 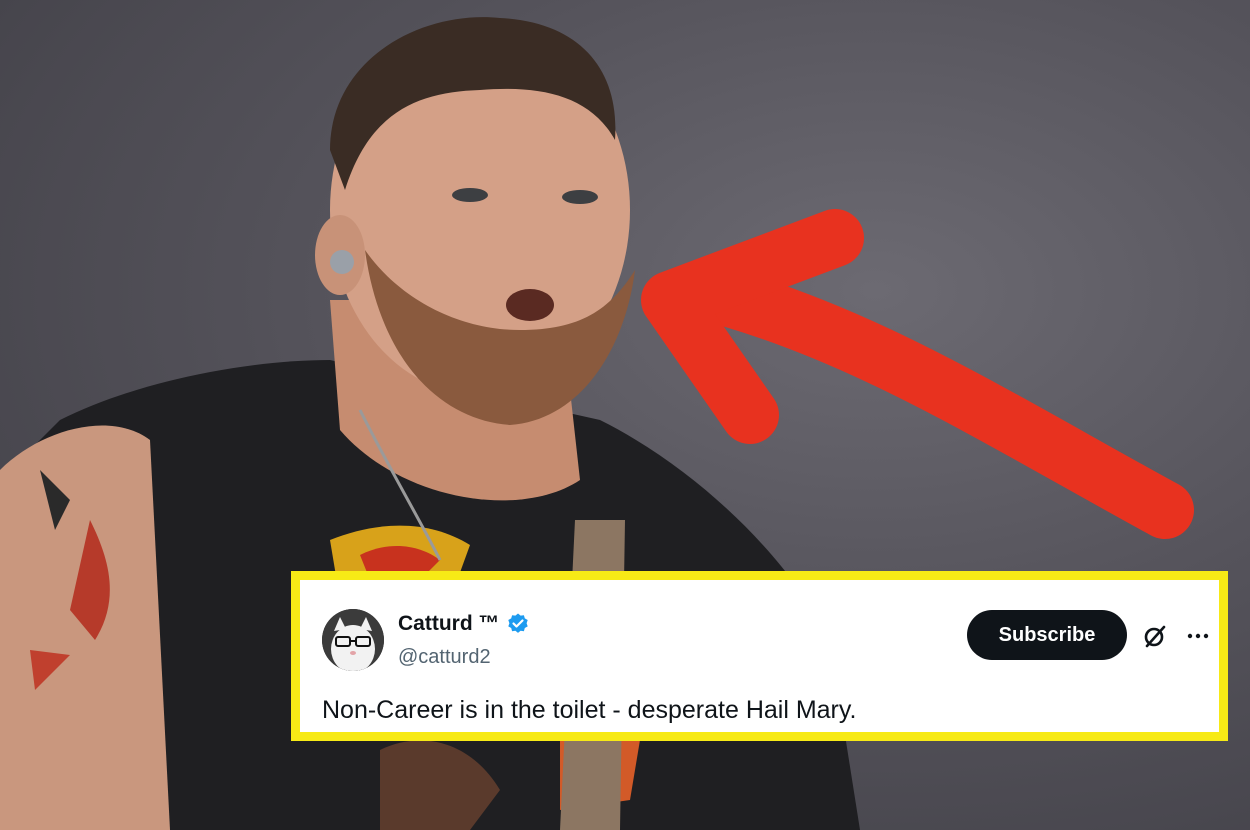 I want to click on author-name-row: Catturd ™, so click(x=464, y=624).